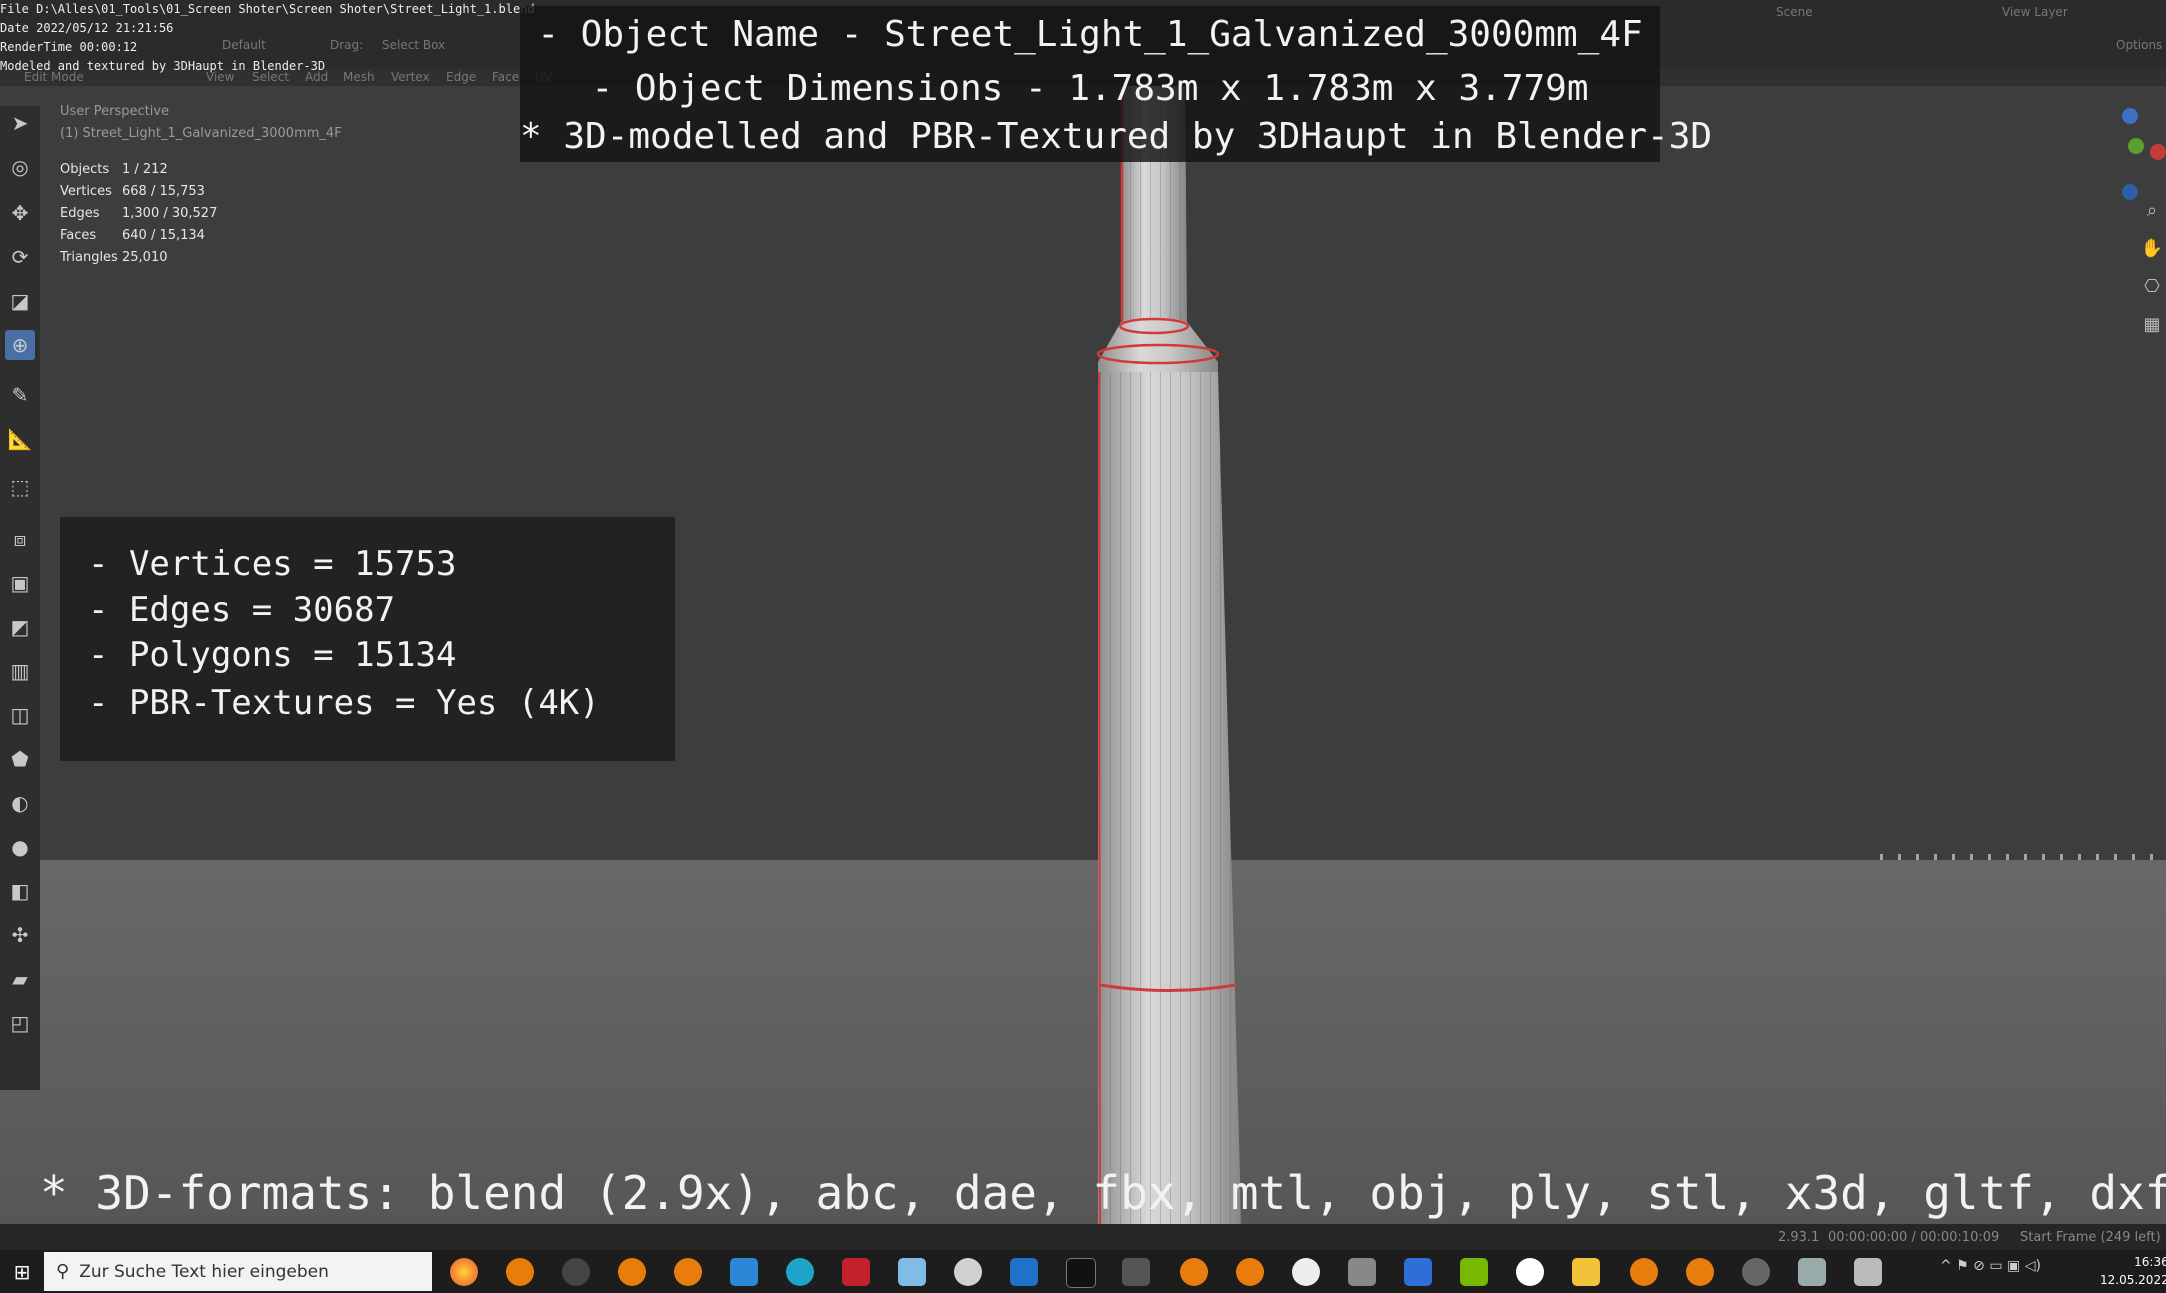  What do you see at coordinates (20, 123) in the screenshot?
I see `select-cursor-icon: ➤` at bounding box center [20, 123].